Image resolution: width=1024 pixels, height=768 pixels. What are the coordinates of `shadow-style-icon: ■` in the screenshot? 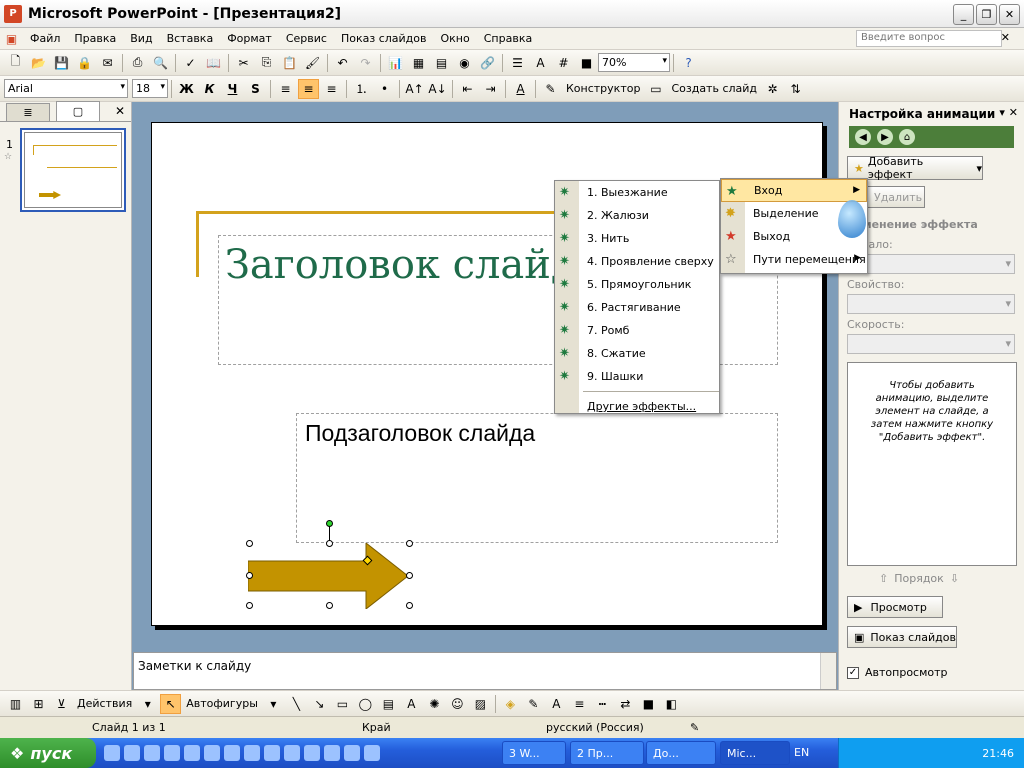 It's located at (648, 704).